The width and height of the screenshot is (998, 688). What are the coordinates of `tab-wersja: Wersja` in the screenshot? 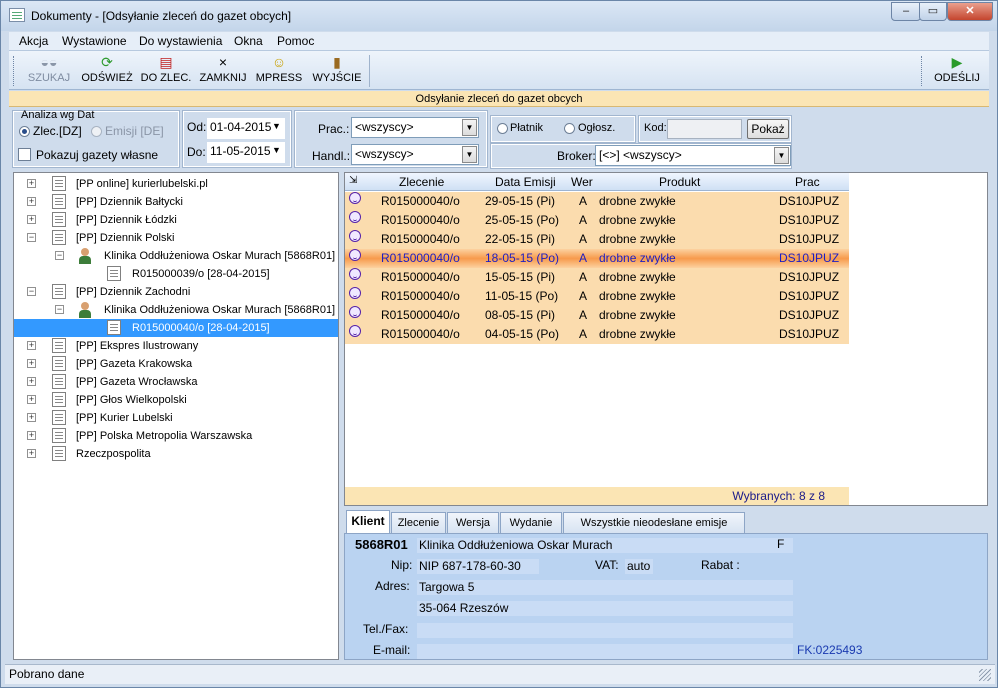 It's located at (473, 522).